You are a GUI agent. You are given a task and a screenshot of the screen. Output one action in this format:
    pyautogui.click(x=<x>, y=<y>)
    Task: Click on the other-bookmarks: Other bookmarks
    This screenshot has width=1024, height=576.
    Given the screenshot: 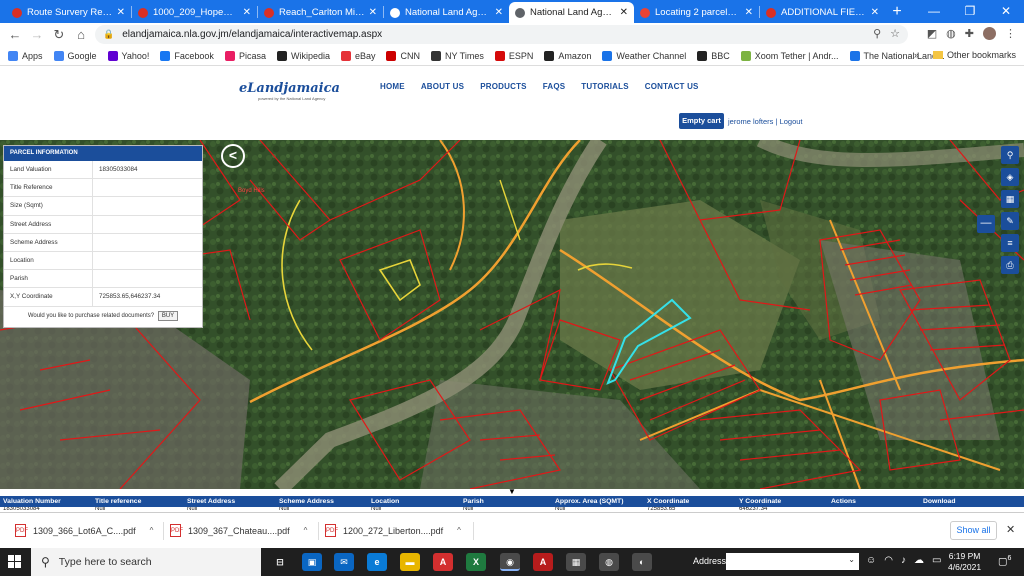 What is the action you would take?
    pyautogui.click(x=981, y=55)
    